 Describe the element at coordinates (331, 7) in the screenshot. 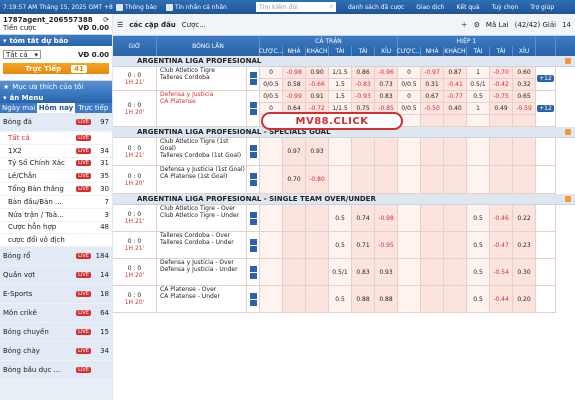

I see `search-icon: ⌕` at that location.